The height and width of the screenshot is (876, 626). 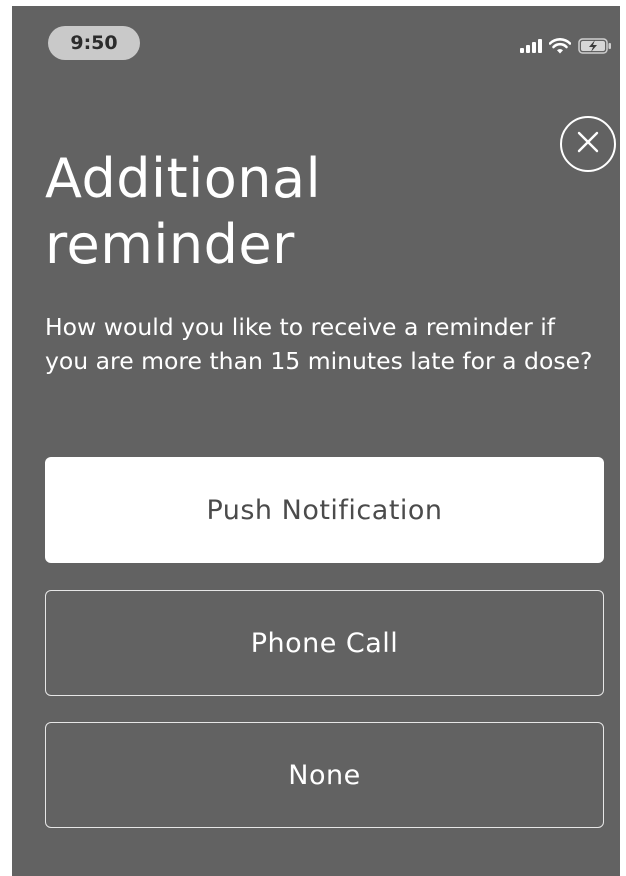 I want to click on close-icon, so click(x=588, y=144).